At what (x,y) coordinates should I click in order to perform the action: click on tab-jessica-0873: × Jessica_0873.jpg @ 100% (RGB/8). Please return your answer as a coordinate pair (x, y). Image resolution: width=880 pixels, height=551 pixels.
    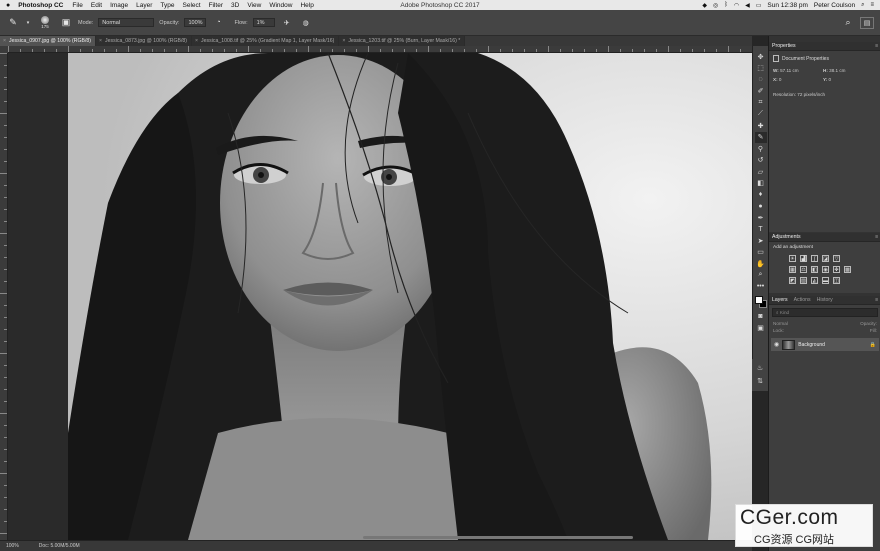
    Looking at the image, I should click on (144, 41).